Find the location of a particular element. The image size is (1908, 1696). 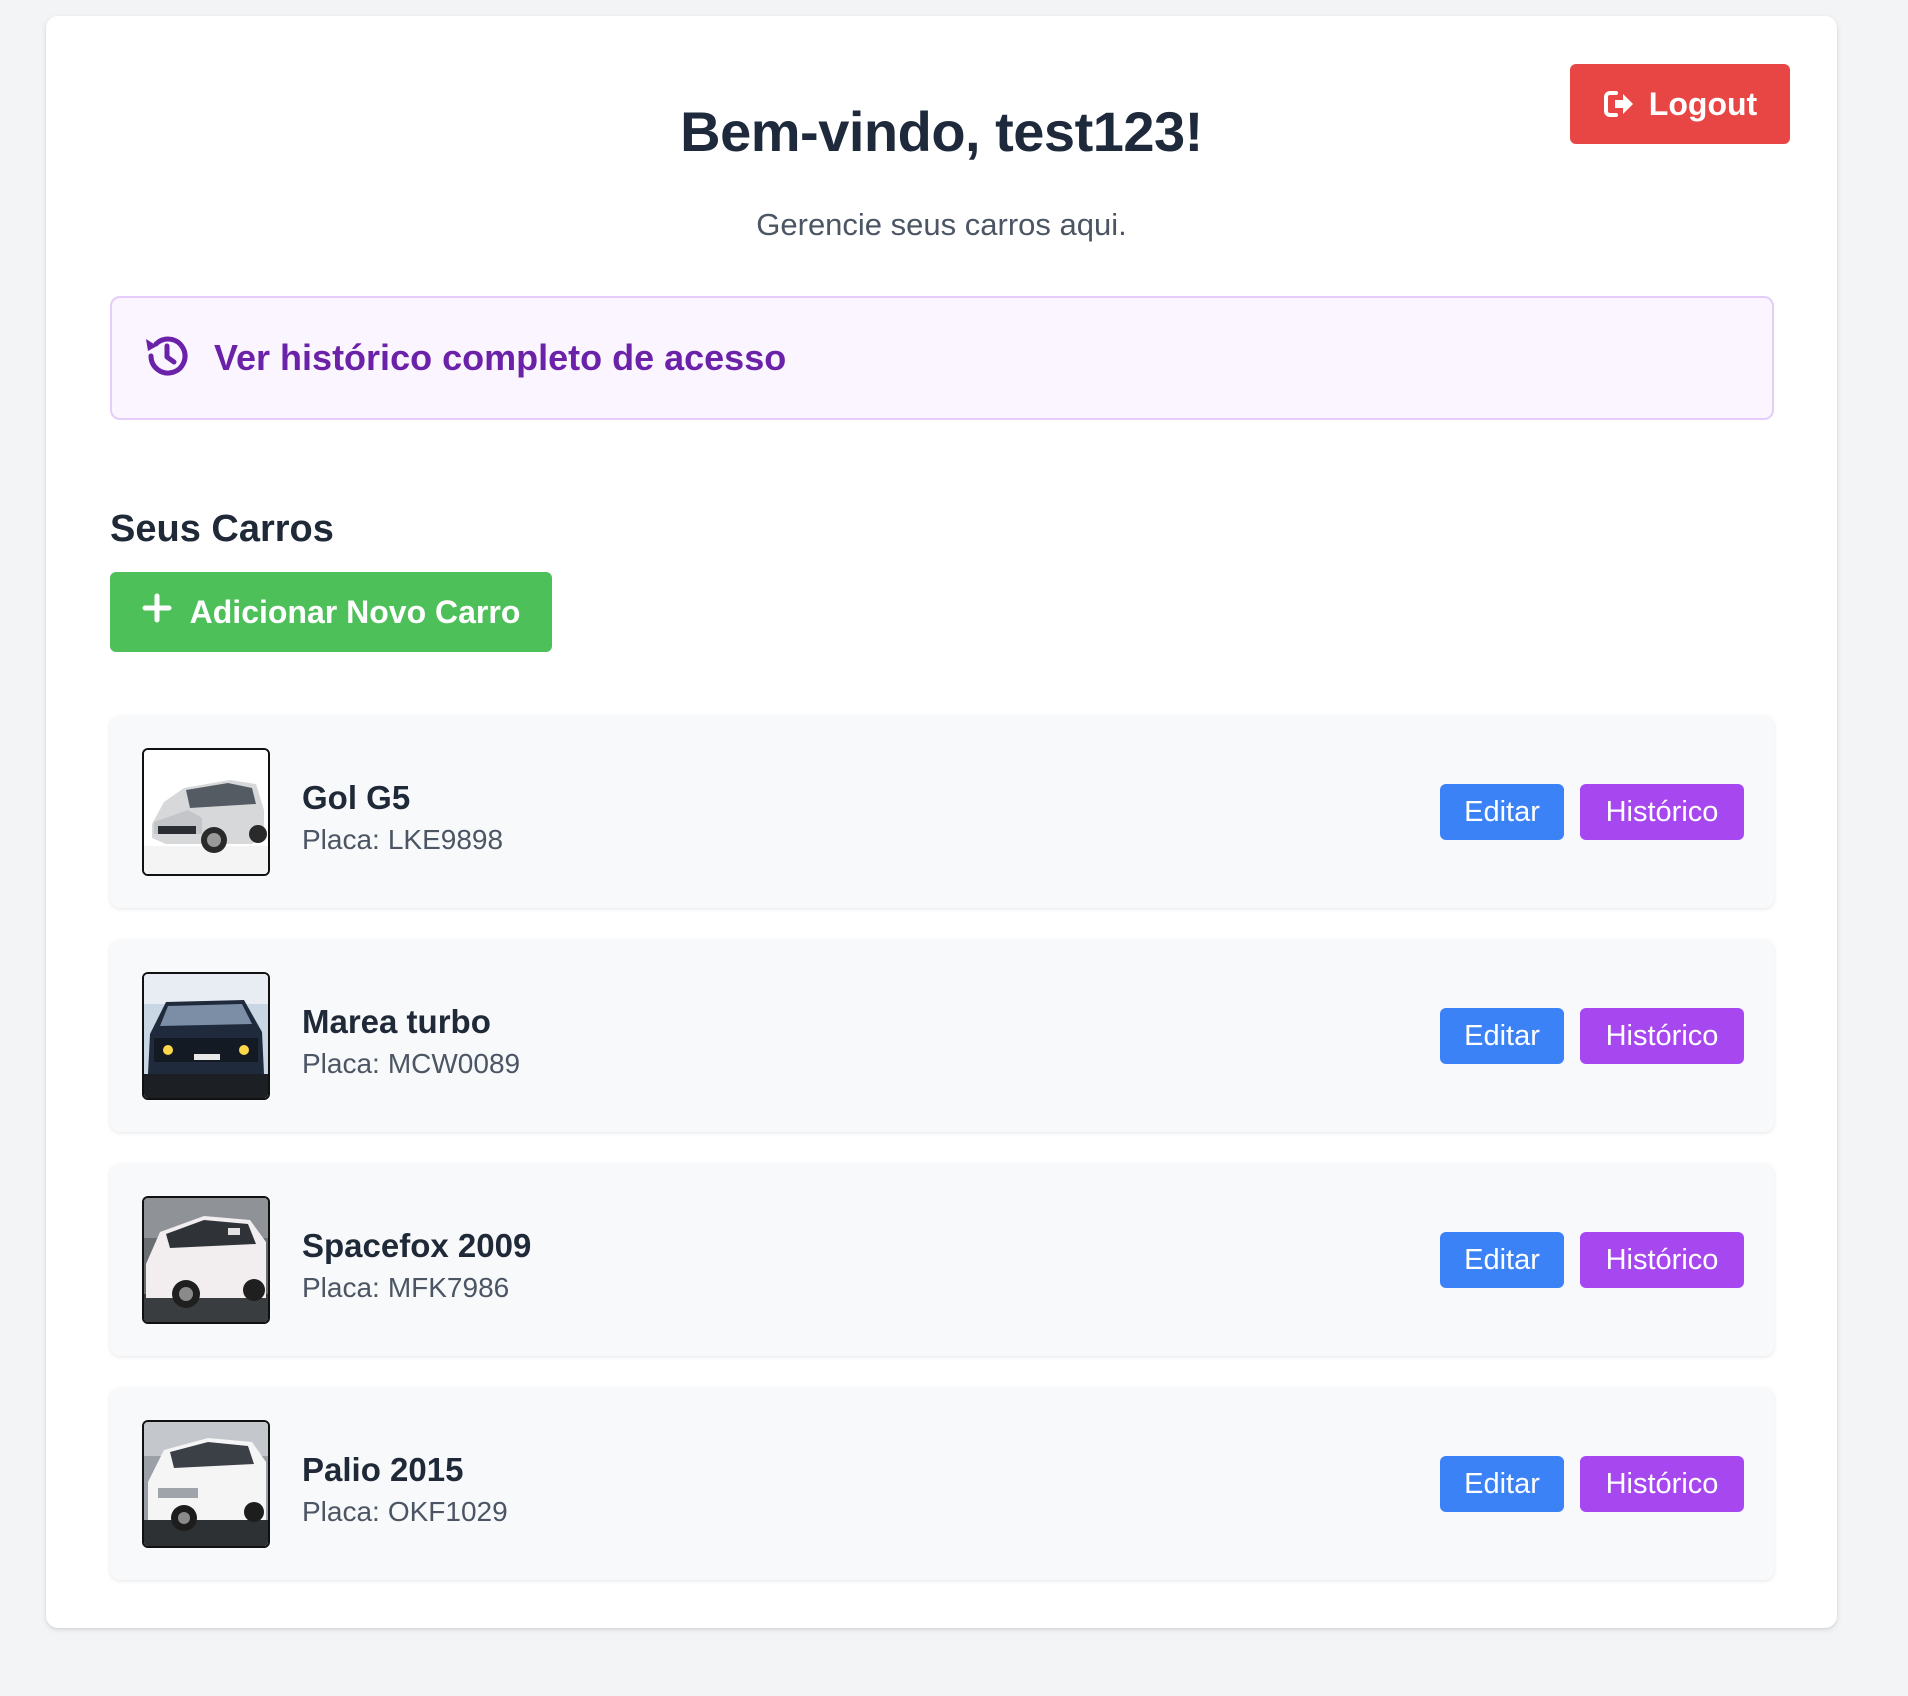

car-name: Marea turbo is located at coordinates (396, 1021).